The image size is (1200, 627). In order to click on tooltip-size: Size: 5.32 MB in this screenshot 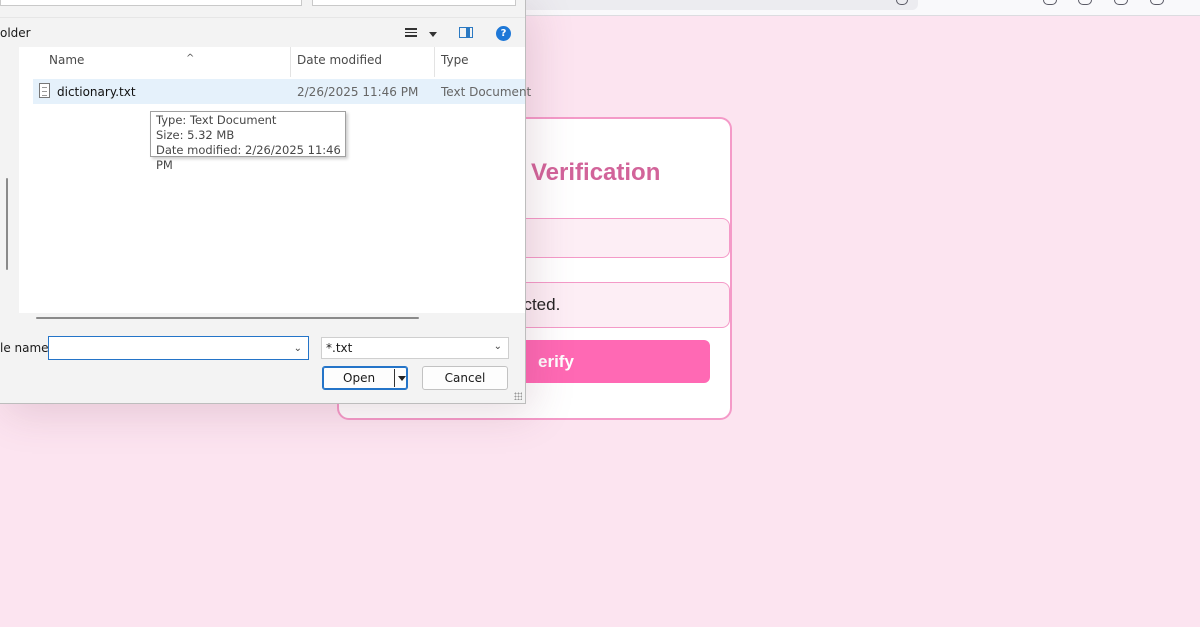, I will do `click(195, 135)`.